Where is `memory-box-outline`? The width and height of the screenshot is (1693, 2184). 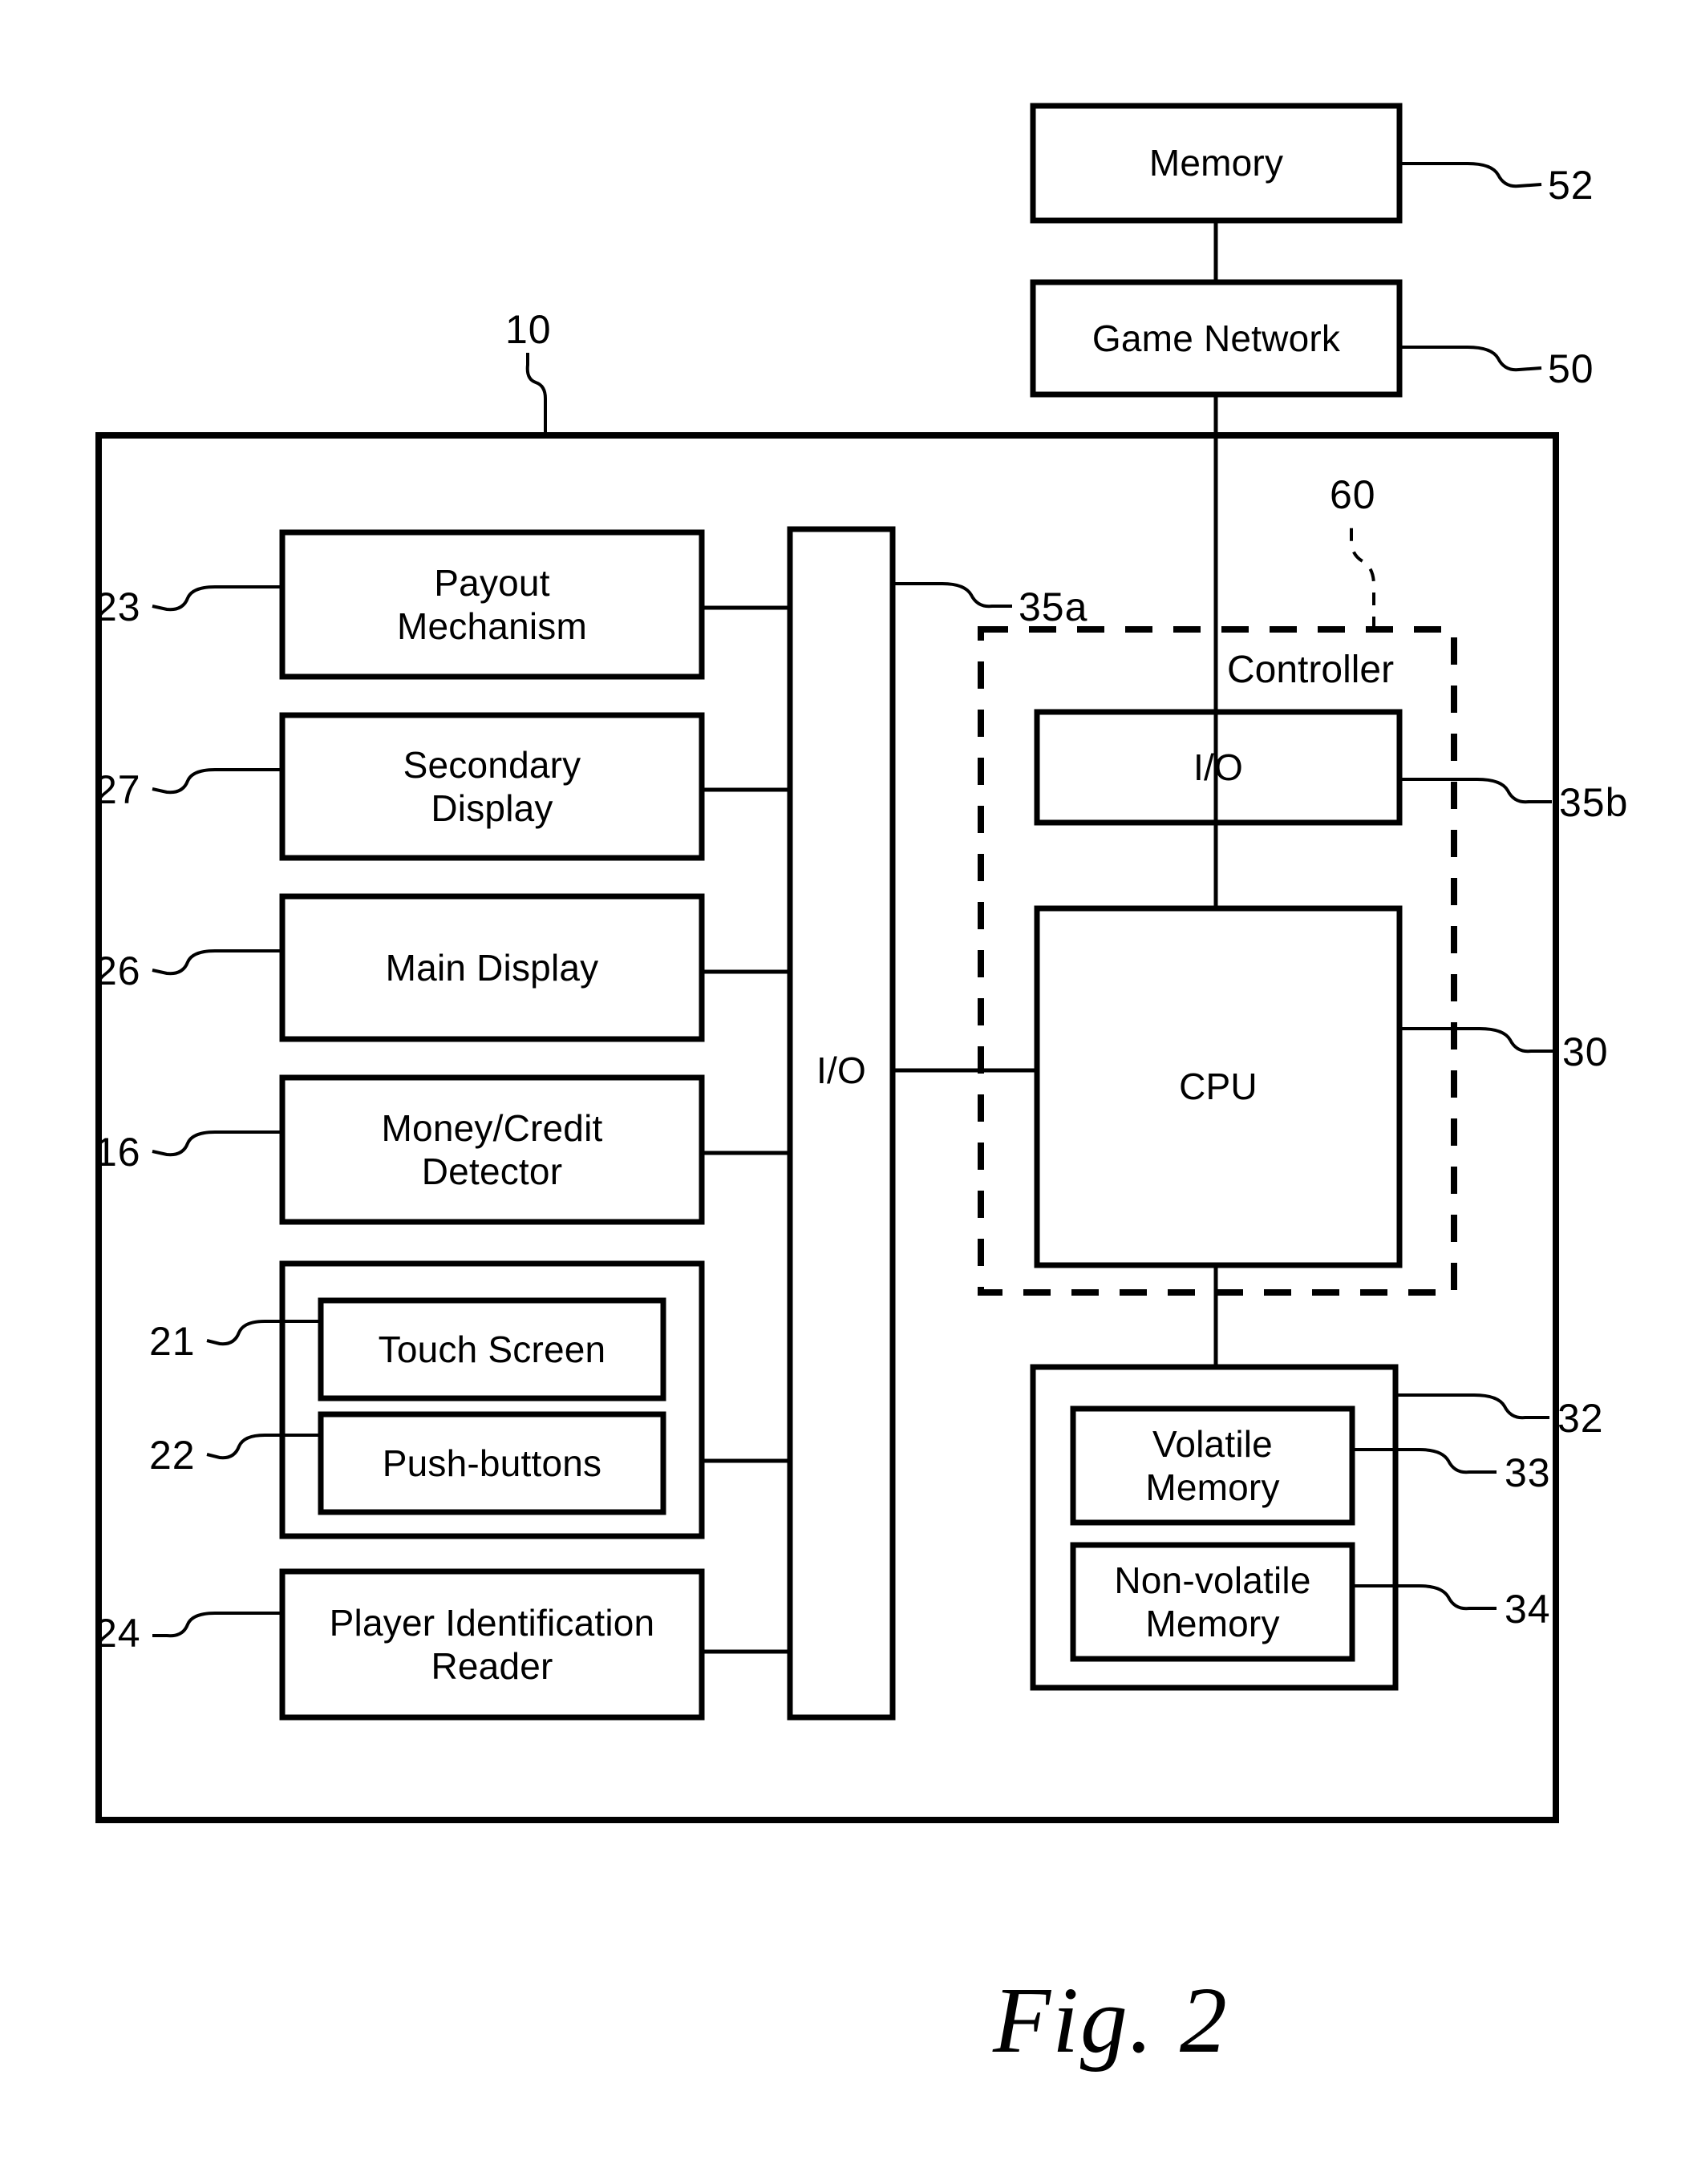 memory-box-outline is located at coordinates (1216, 163).